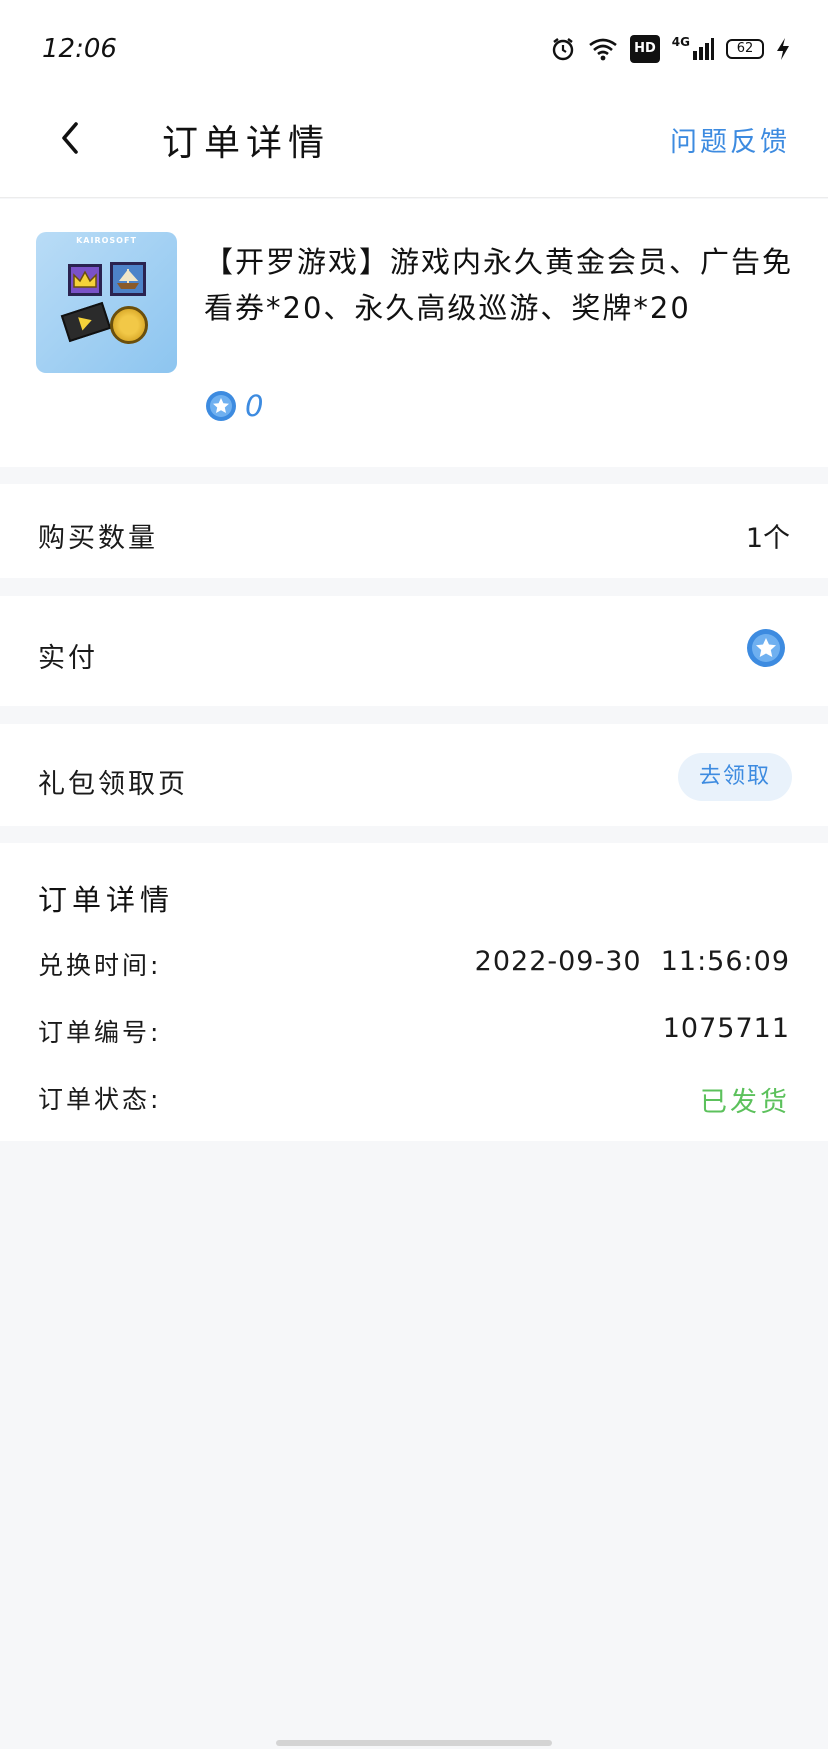 The height and width of the screenshot is (1749, 828). What do you see at coordinates (86, 322) in the screenshot?
I see `ticket-icon` at bounding box center [86, 322].